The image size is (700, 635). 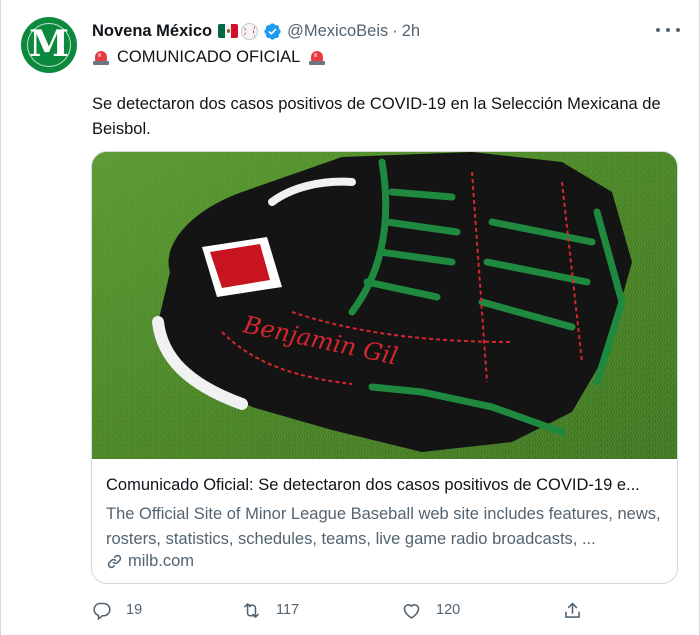 What do you see at coordinates (448, 610) in the screenshot?
I see `like-count: 120` at bounding box center [448, 610].